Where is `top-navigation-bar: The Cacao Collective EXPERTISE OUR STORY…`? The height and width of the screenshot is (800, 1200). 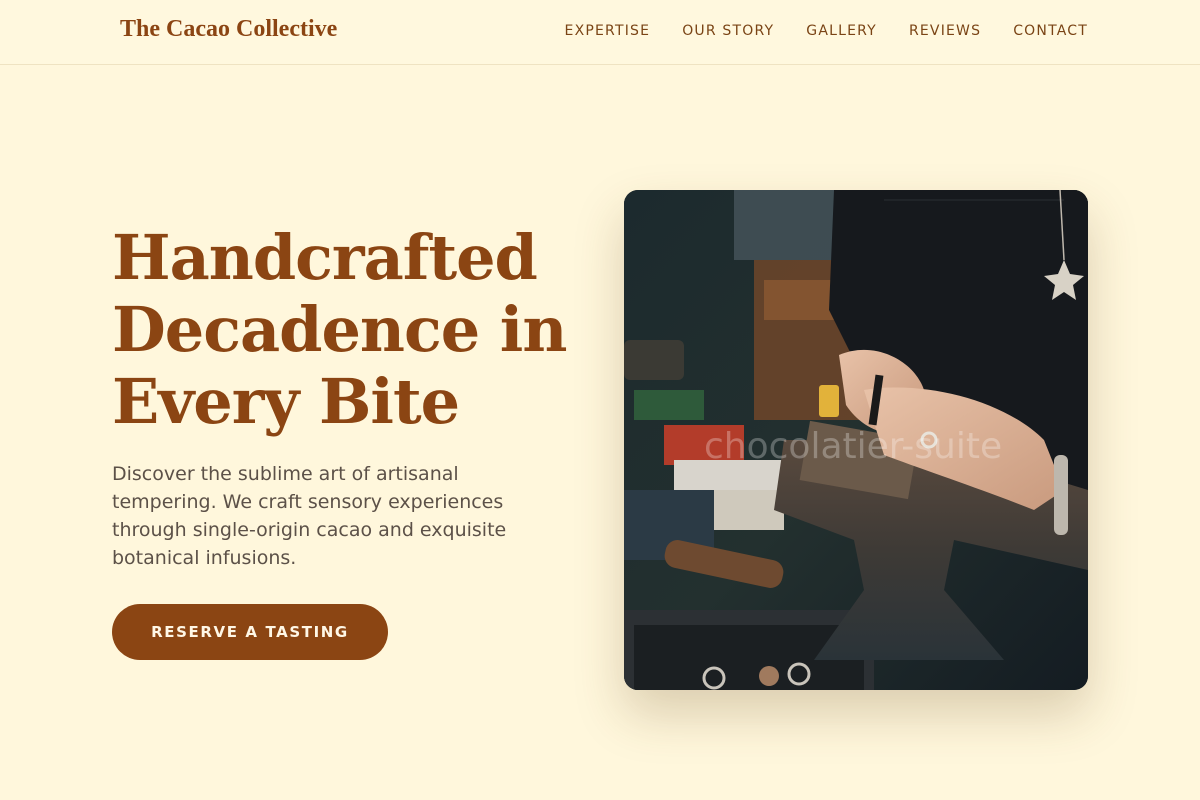
top-navigation-bar: The Cacao Collective EXPERTISE OUR STORY… is located at coordinates (600, 32).